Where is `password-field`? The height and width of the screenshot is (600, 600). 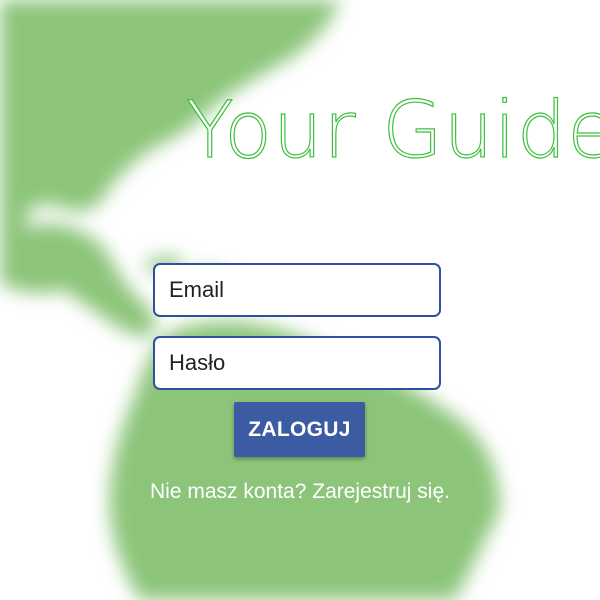 password-field is located at coordinates (297, 363).